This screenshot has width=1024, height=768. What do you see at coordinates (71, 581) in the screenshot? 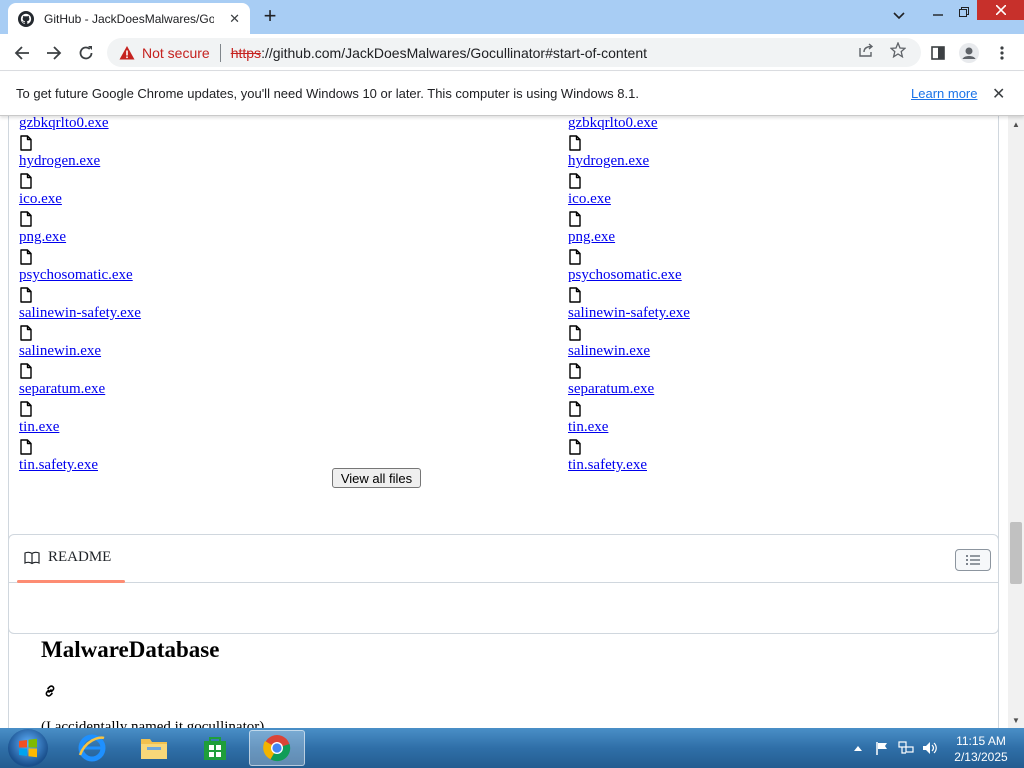
I see `readme-tab-underline` at bounding box center [71, 581].